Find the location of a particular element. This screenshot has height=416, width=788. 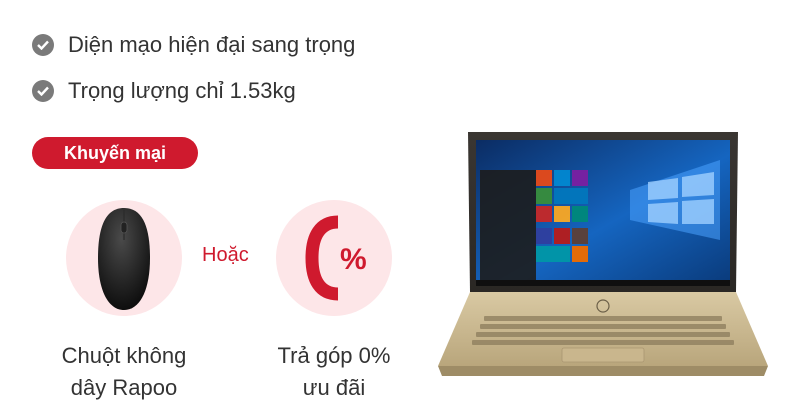

feature-text: Diện mạo hiện đại sang trọng is located at coordinates (212, 44).